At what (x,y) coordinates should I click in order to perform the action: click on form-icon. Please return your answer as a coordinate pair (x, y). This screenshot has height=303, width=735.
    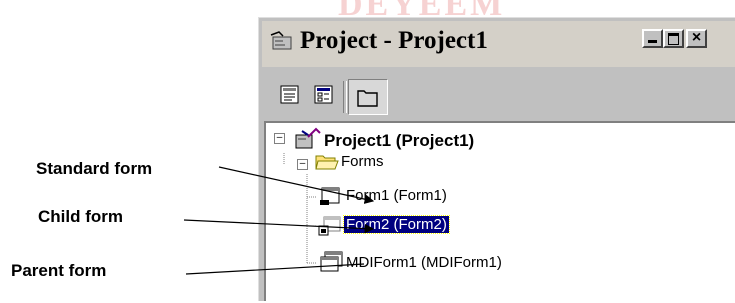
    Looking at the image, I should click on (330, 196).